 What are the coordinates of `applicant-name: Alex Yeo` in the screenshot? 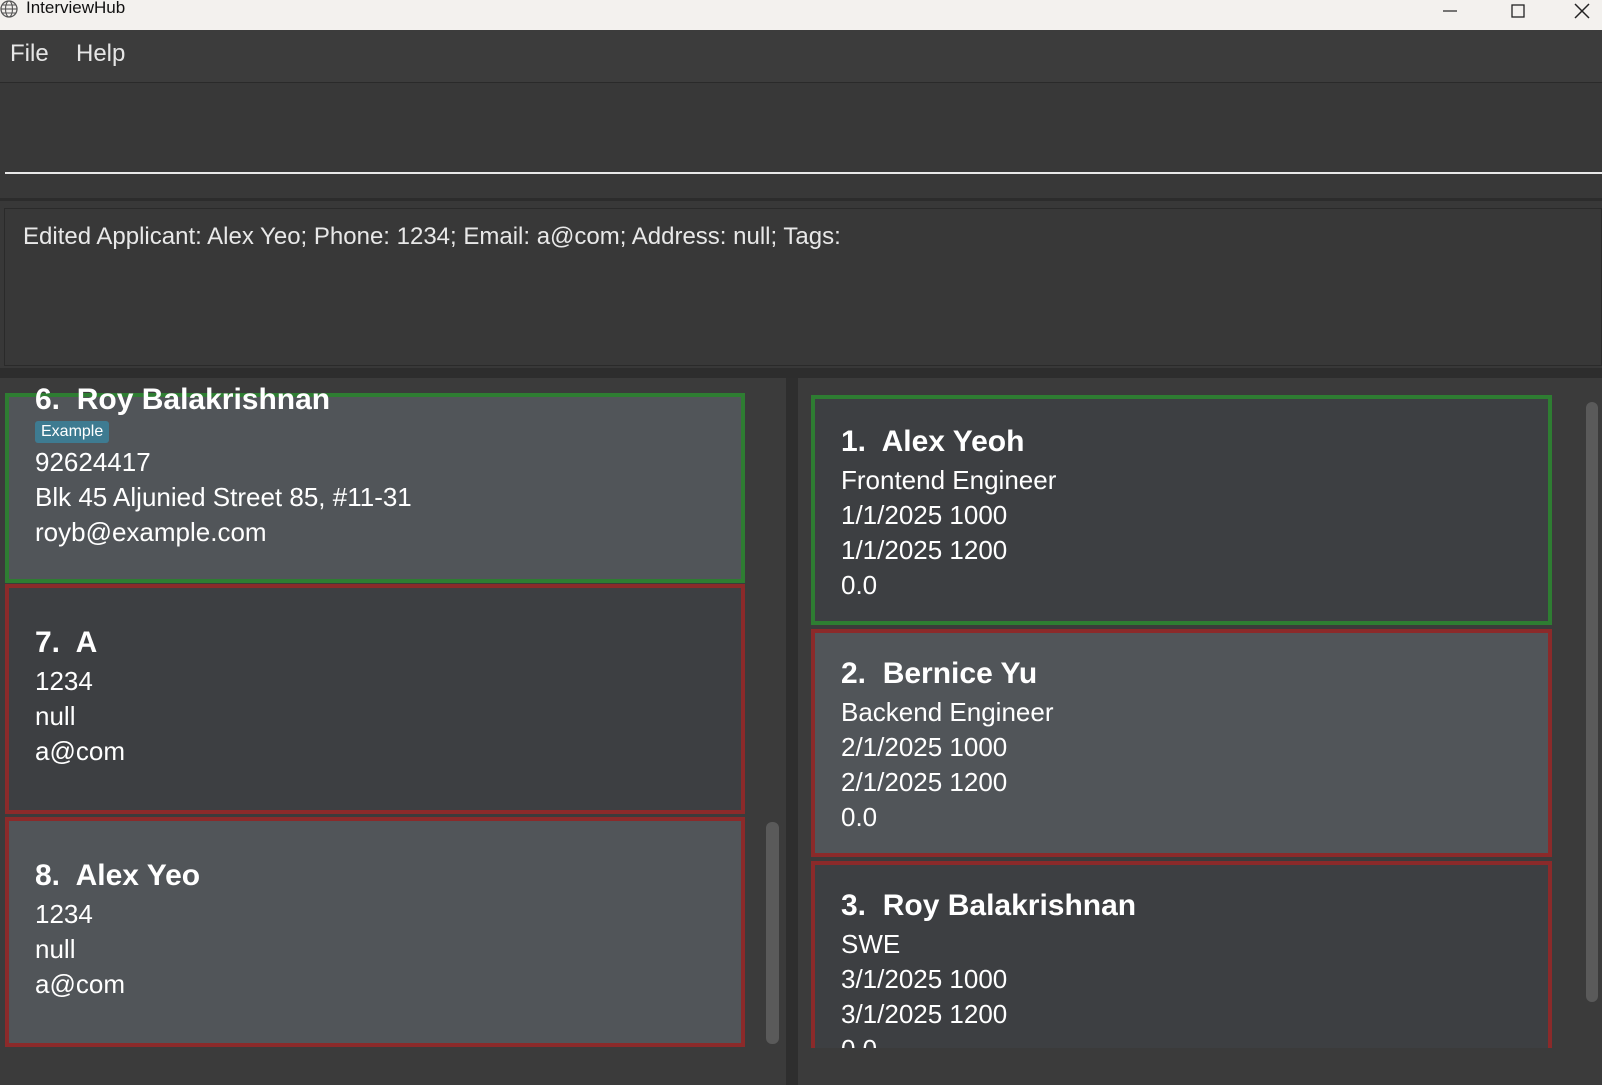 It's located at (138, 875).